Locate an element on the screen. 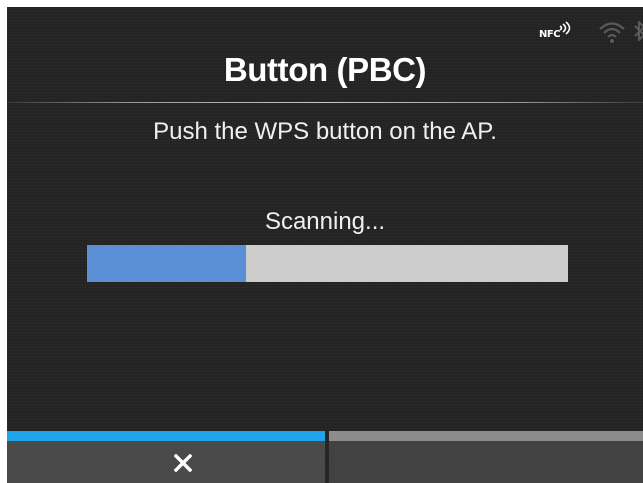  instruction-text: Push the WPS button on the AP. is located at coordinates (325, 131).